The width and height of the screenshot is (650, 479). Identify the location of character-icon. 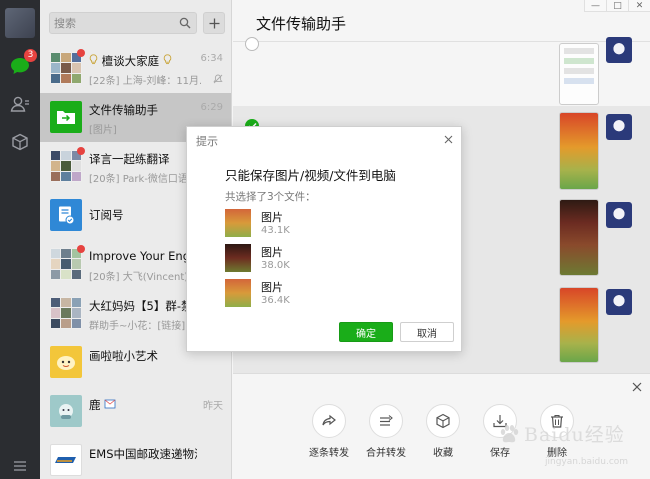
(66, 411).